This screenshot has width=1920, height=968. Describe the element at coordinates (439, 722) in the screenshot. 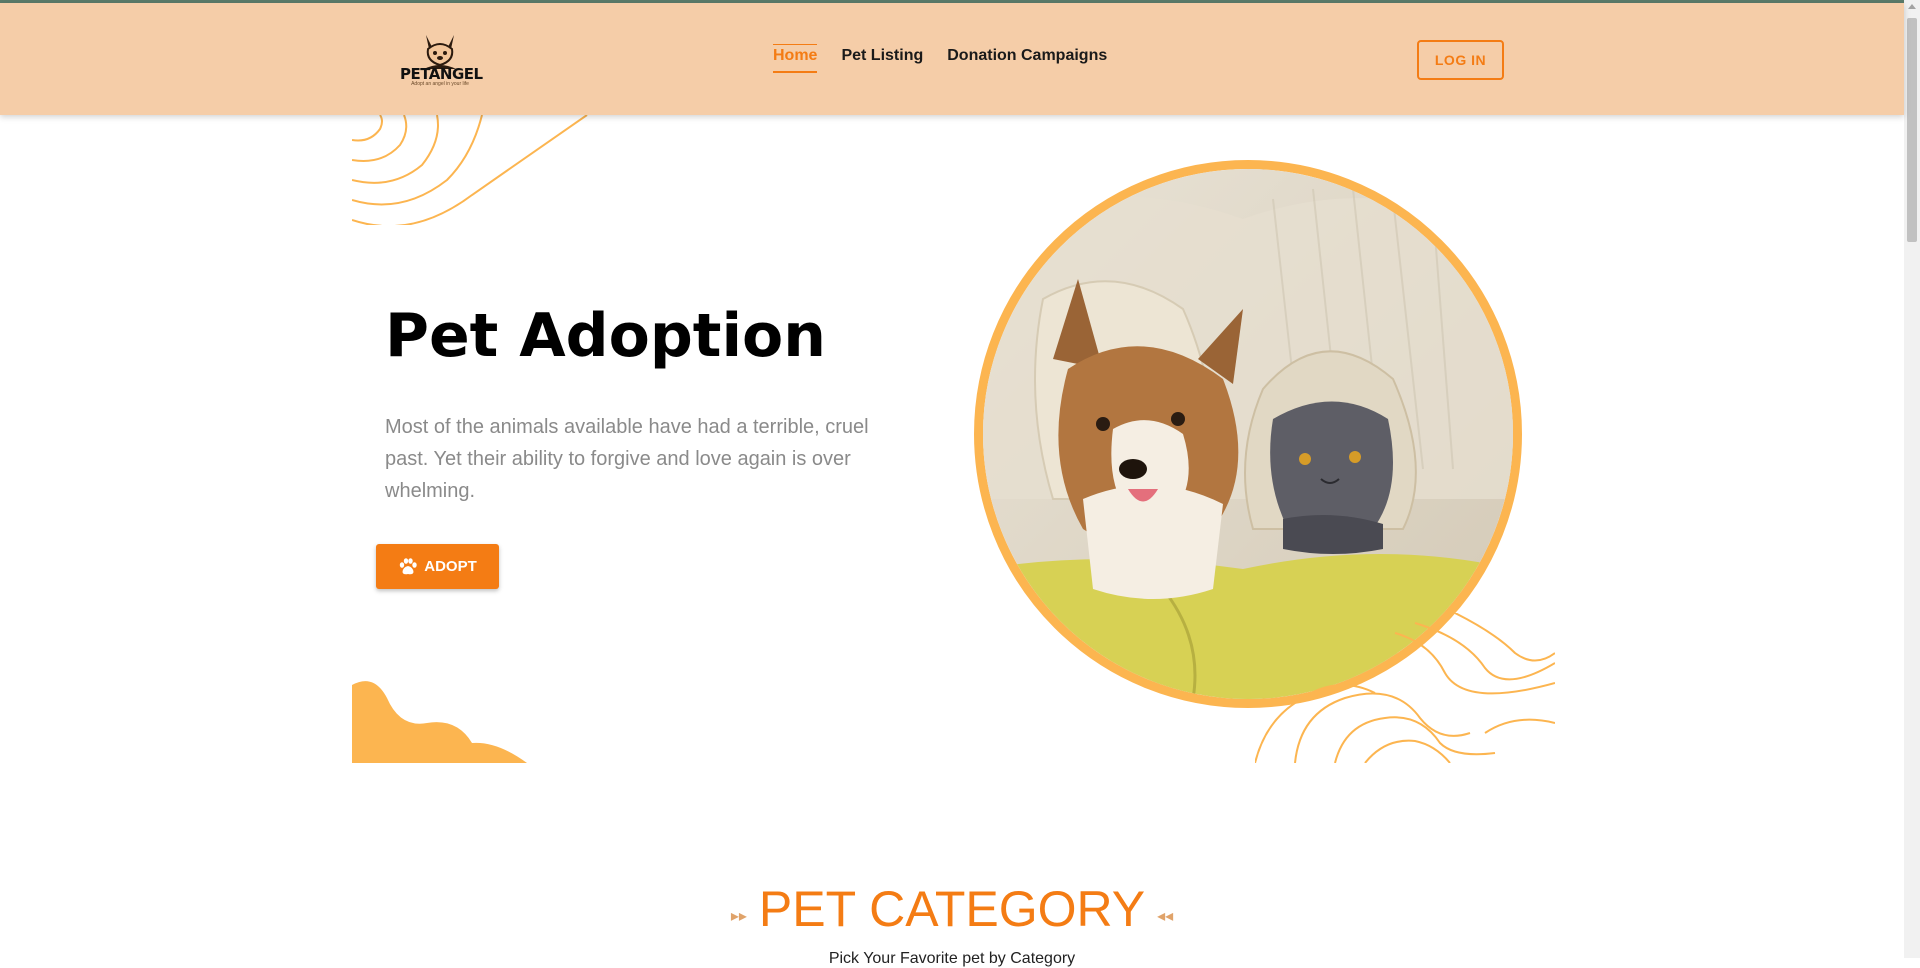

I see `blob-decoration` at that location.